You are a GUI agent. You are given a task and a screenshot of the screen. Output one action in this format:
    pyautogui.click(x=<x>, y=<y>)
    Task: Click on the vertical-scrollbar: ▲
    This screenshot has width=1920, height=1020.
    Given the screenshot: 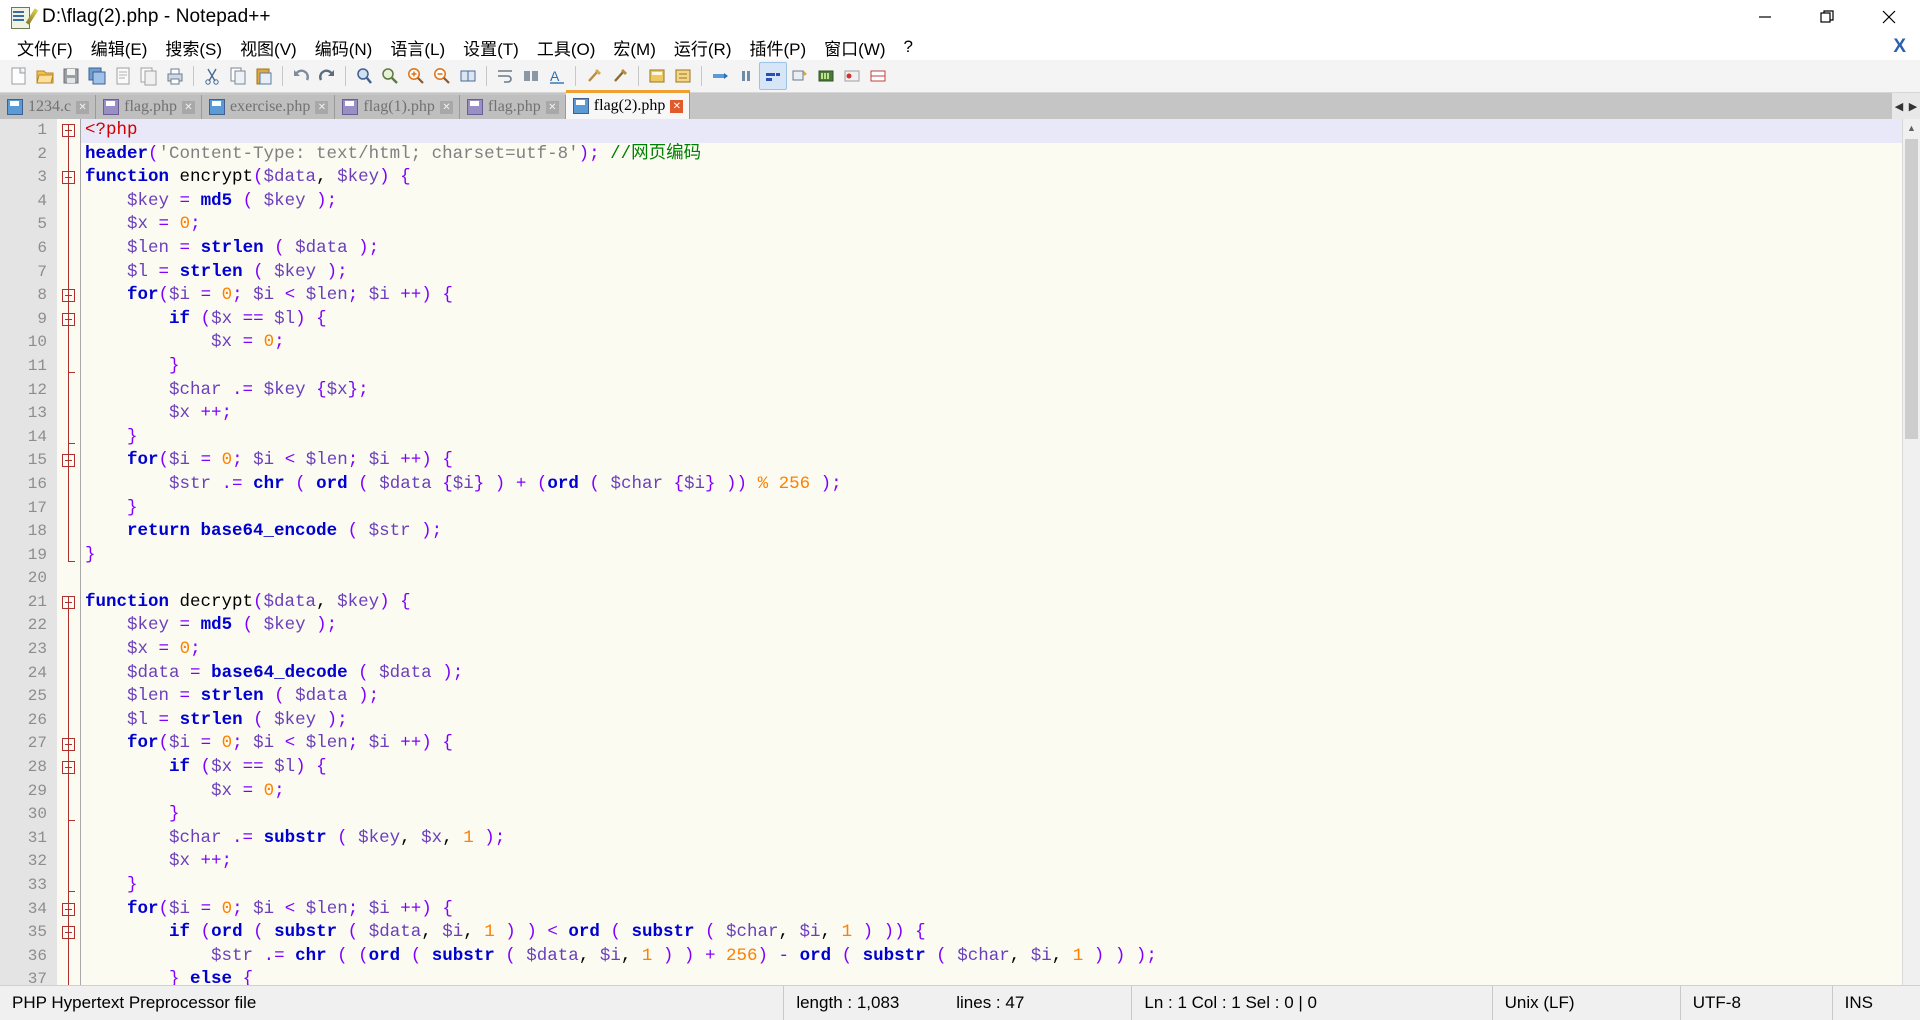 What is the action you would take?
    pyautogui.click(x=1911, y=552)
    